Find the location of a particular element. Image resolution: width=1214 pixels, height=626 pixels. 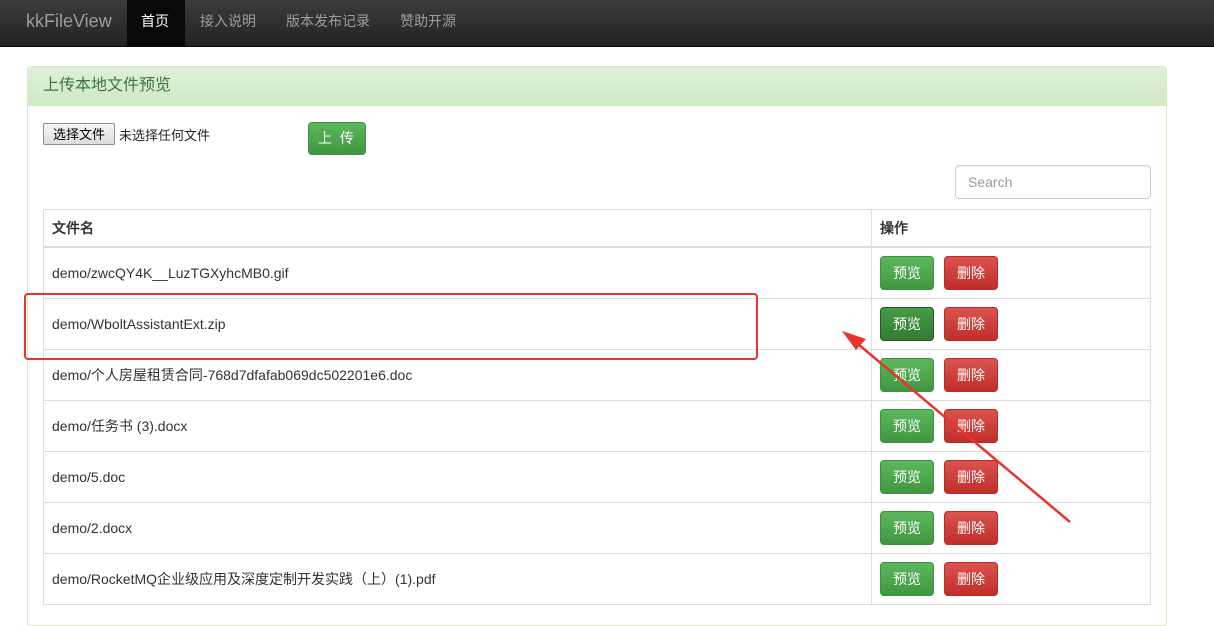

header-actions: 操作 is located at coordinates (1011, 228).